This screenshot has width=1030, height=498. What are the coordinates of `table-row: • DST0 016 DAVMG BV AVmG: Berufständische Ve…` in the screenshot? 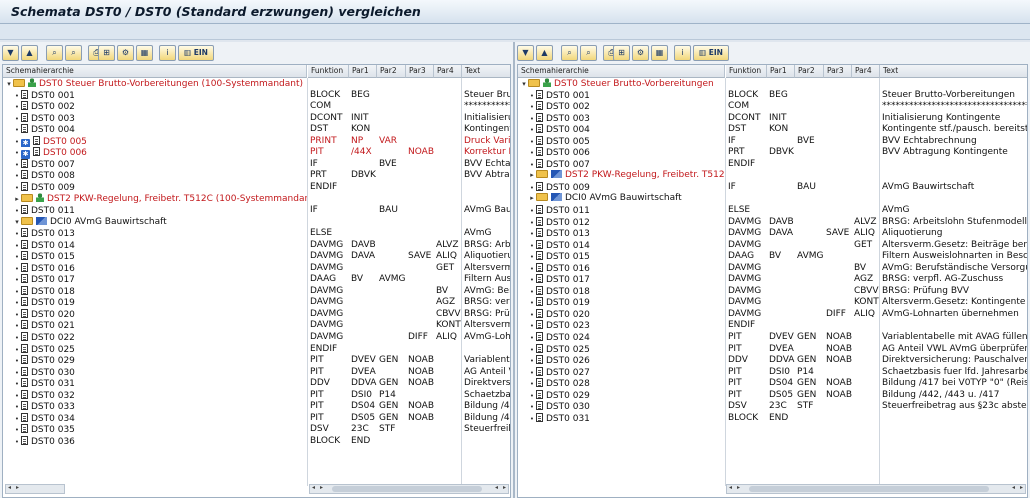 It's located at (772, 268).